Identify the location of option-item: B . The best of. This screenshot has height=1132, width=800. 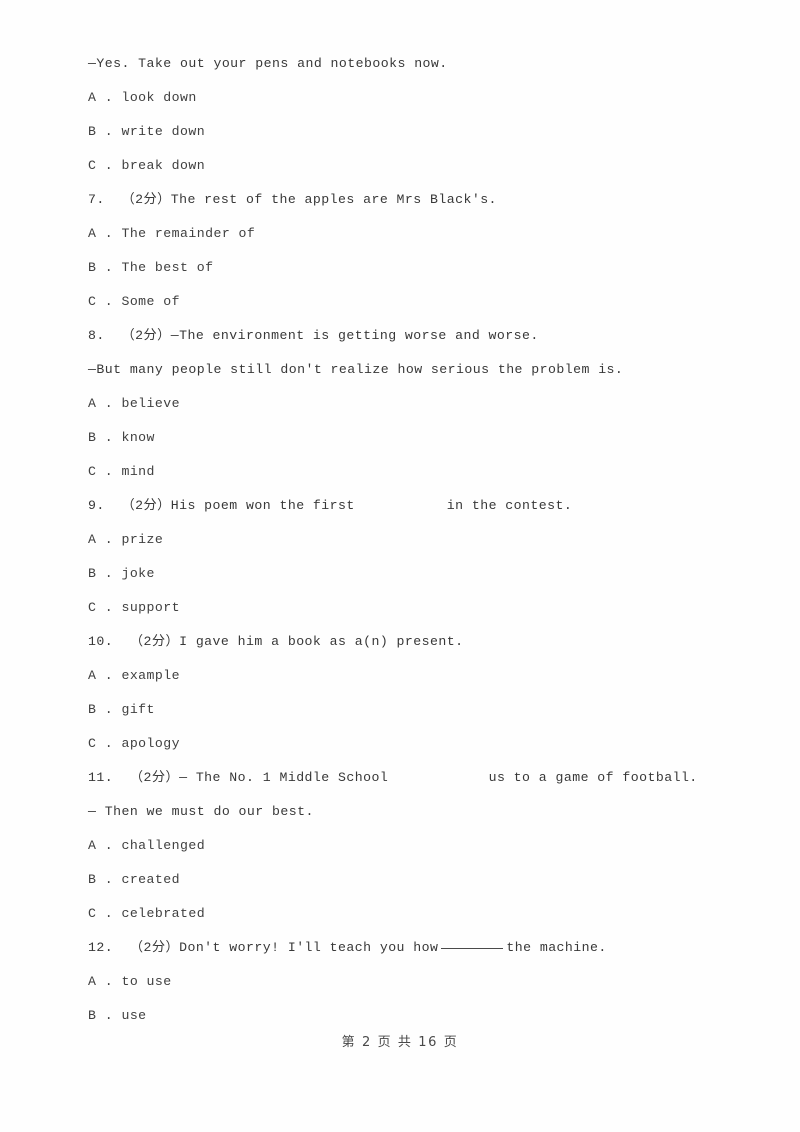
(418, 268).